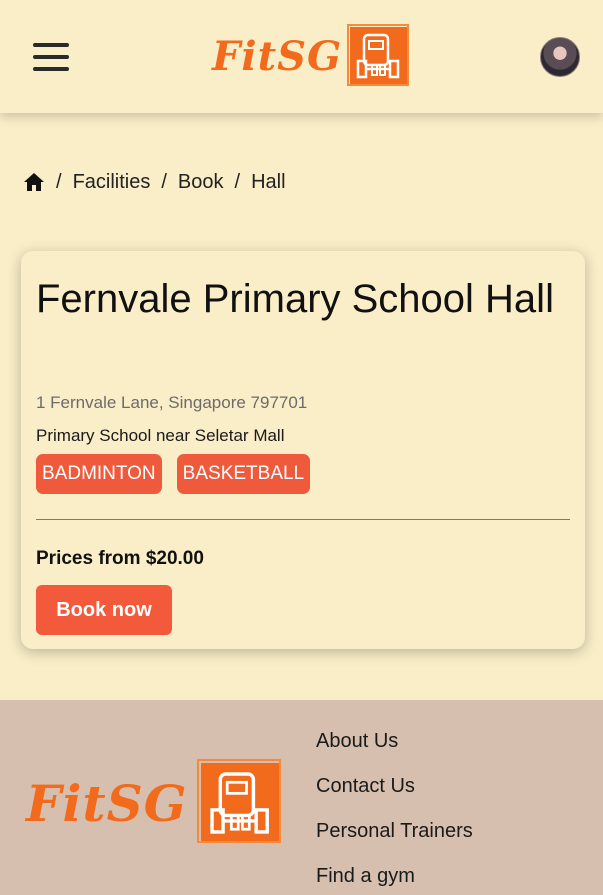 This screenshot has width=603, height=895. Describe the element at coordinates (104, 610) in the screenshot. I see `book-now-button: Book now` at that location.